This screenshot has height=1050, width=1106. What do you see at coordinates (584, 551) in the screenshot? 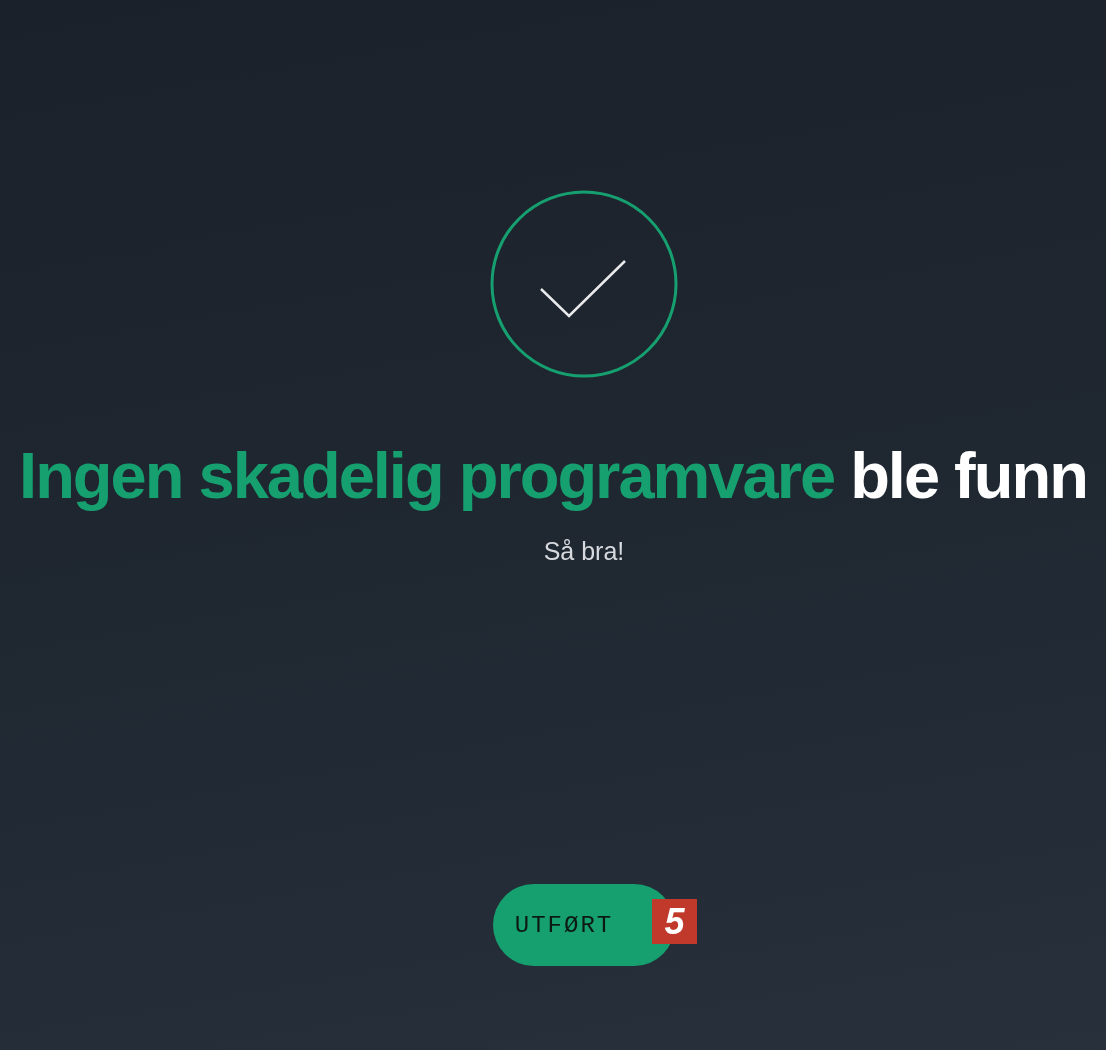
I see `subtitle: Så bra!` at bounding box center [584, 551].